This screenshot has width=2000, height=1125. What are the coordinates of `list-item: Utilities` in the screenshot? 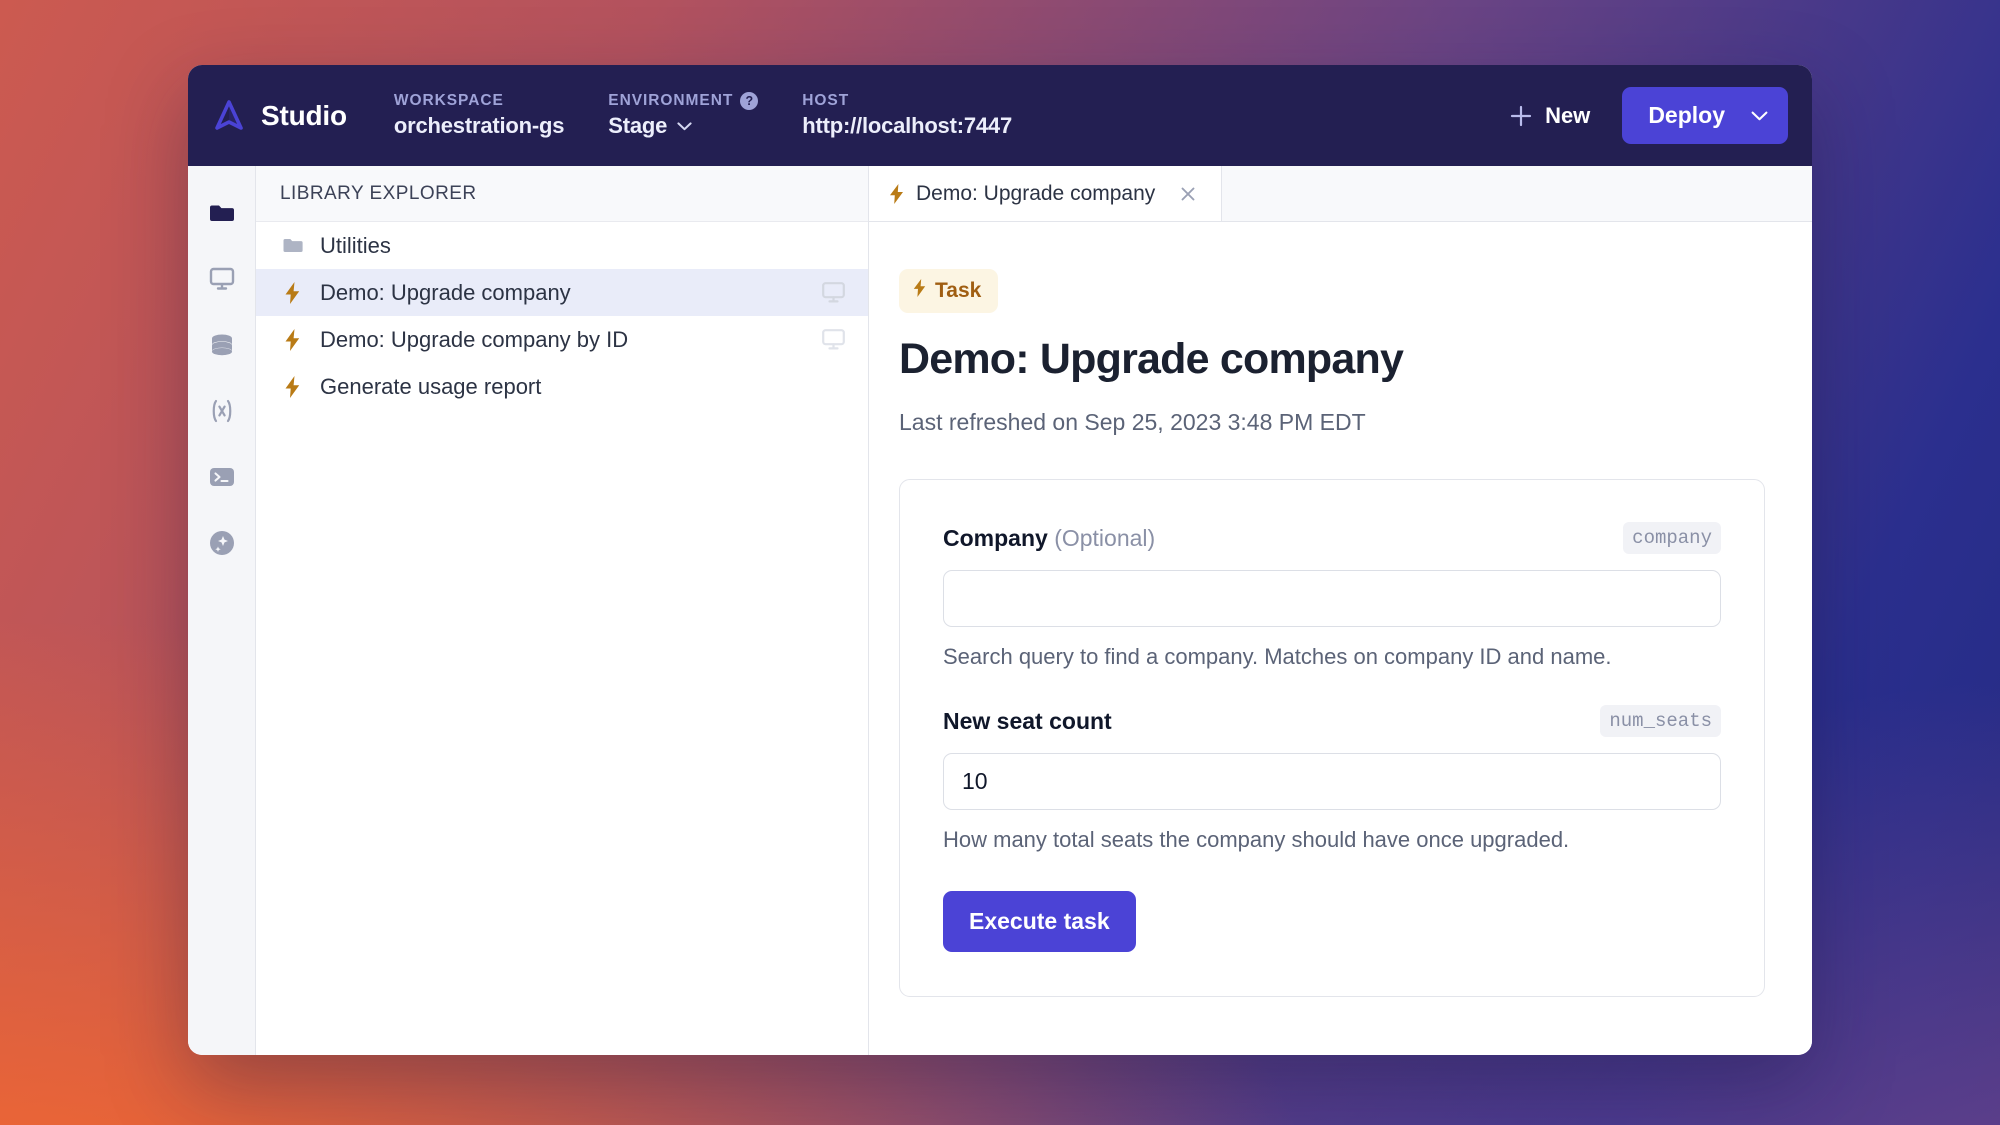 It's located at (562, 245).